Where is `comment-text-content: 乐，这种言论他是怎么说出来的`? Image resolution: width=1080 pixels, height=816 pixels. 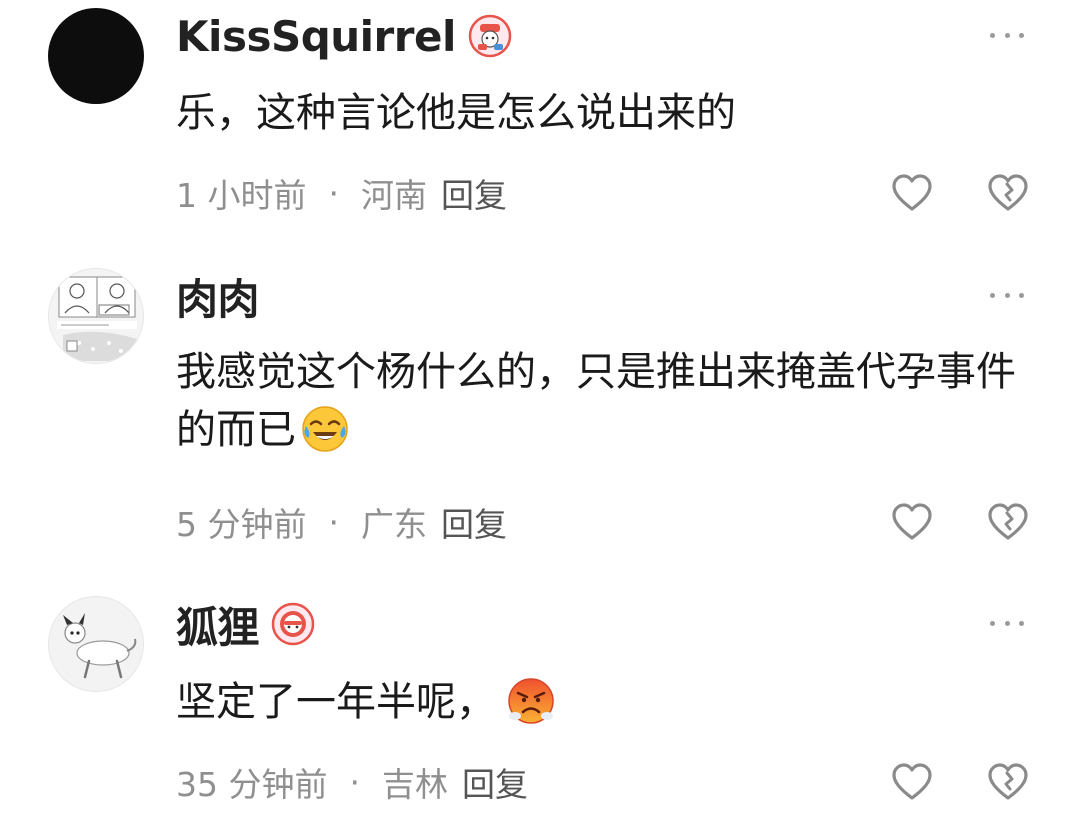 comment-text-content: 乐，这种言论他是怎么说出来的 is located at coordinates (456, 113).